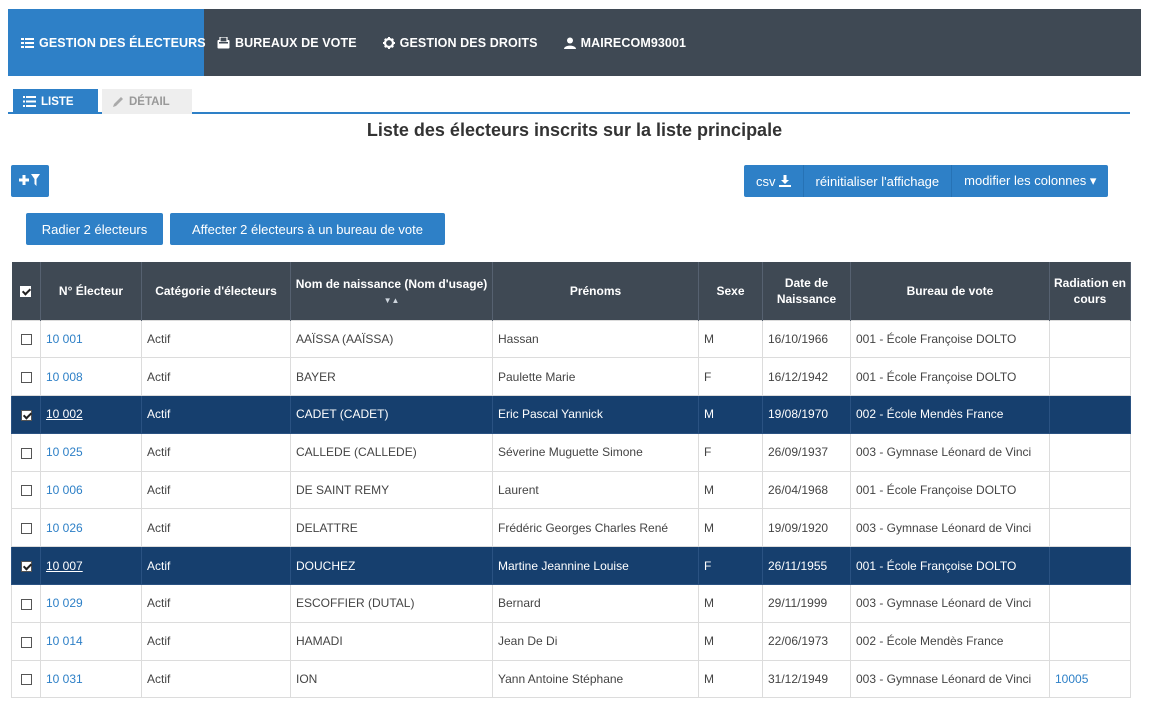 This screenshot has width=1149, height=703. What do you see at coordinates (64, 339) in the screenshot?
I see `voter-number-link: 10 001` at bounding box center [64, 339].